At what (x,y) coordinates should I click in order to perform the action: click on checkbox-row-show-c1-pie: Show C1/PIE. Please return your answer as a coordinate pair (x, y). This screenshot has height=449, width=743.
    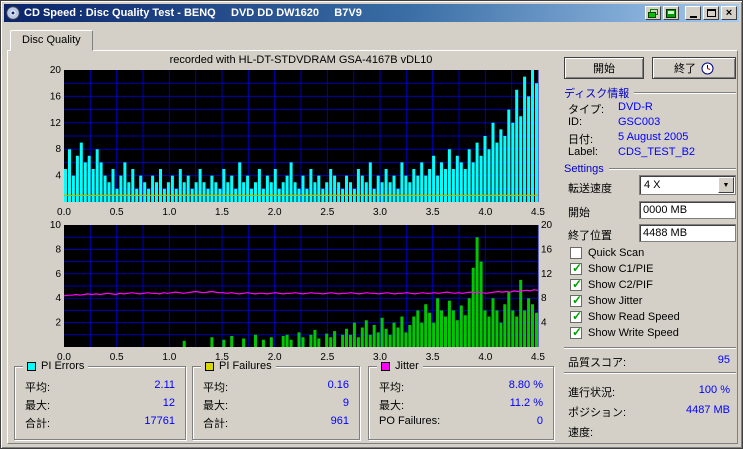
    Looking at the image, I should click on (611, 268).